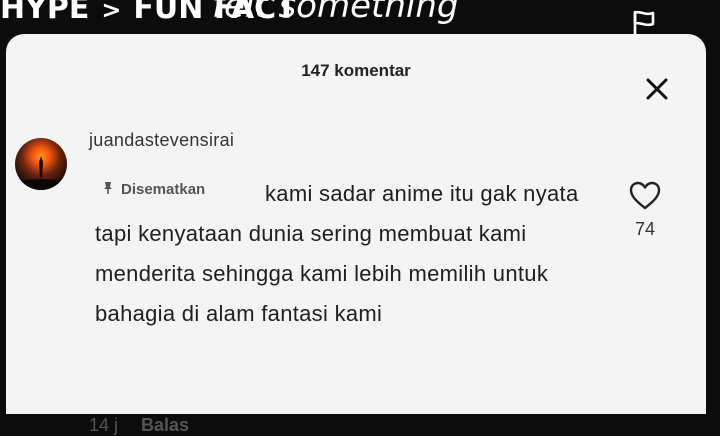  What do you see at coordinates (108, 188) in the screenshot?
I see `pin-icon` at bounding box center [108, 188].